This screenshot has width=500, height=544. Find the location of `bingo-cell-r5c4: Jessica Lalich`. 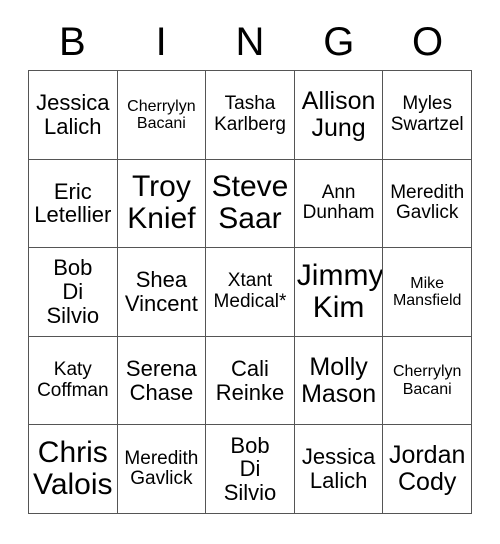

bingo-cell-r5c4: Jessica Lalich is located at coordinates (339, 469).